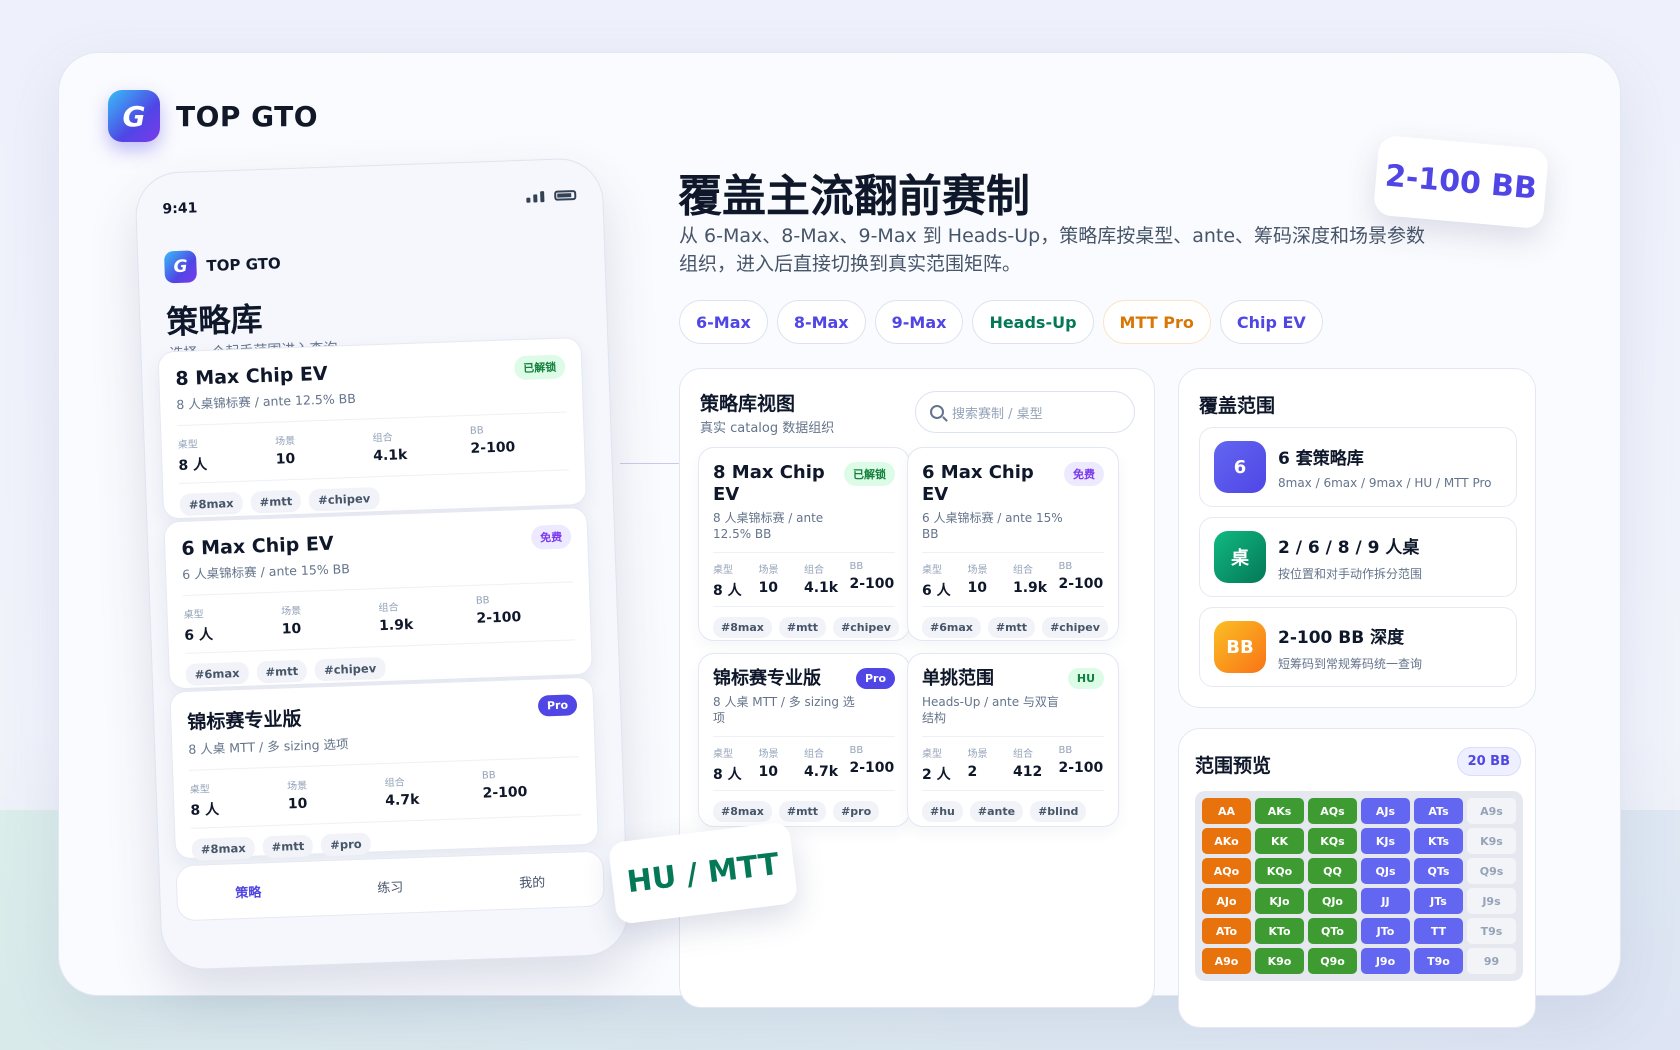 This screenshot has width=1680, height=1050. Describe the element at coordinates (1332, 871) in the screenshot. I see `range-cell: QQ` at that location.